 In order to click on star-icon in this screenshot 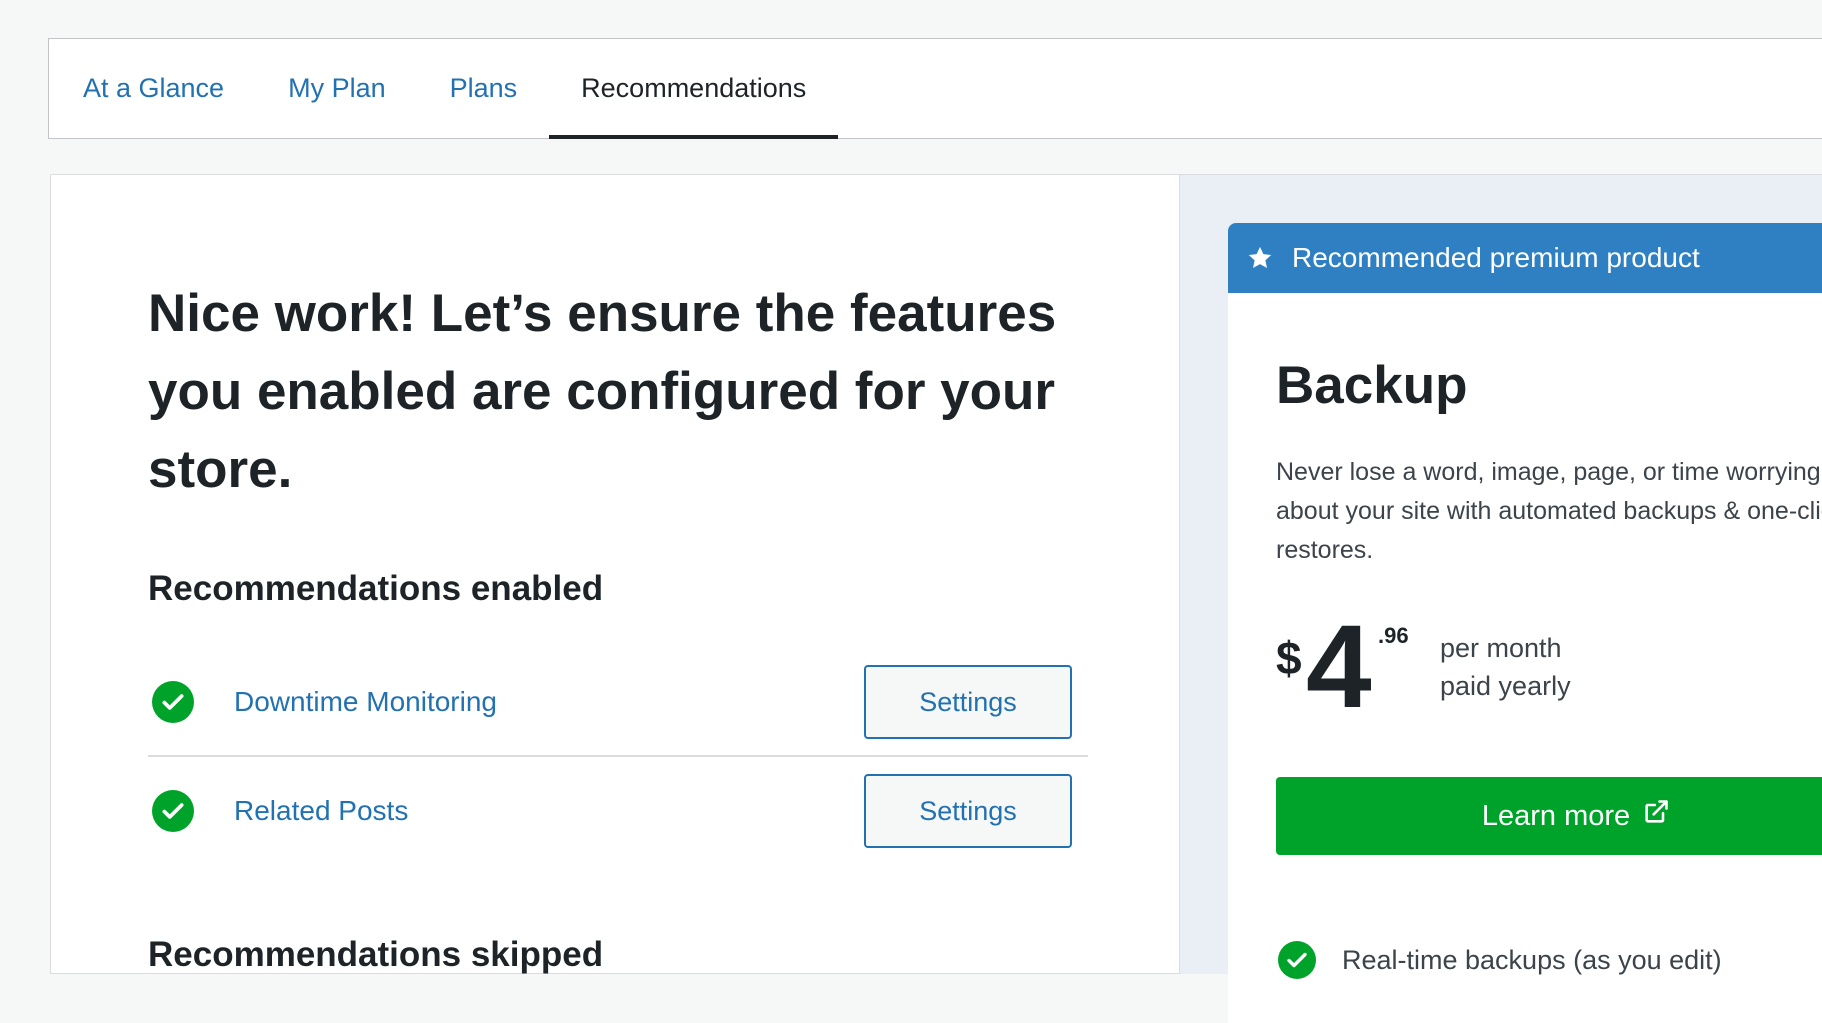, I will do `click(1260, 258)`.